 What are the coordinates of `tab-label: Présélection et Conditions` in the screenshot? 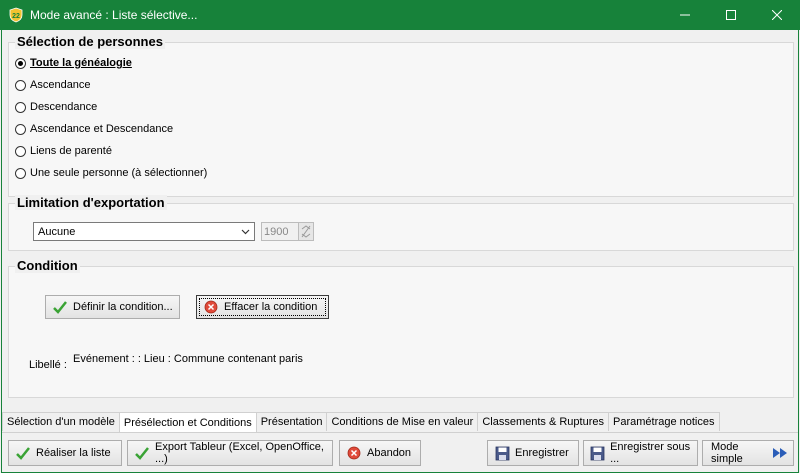 It's located at (187, 423).